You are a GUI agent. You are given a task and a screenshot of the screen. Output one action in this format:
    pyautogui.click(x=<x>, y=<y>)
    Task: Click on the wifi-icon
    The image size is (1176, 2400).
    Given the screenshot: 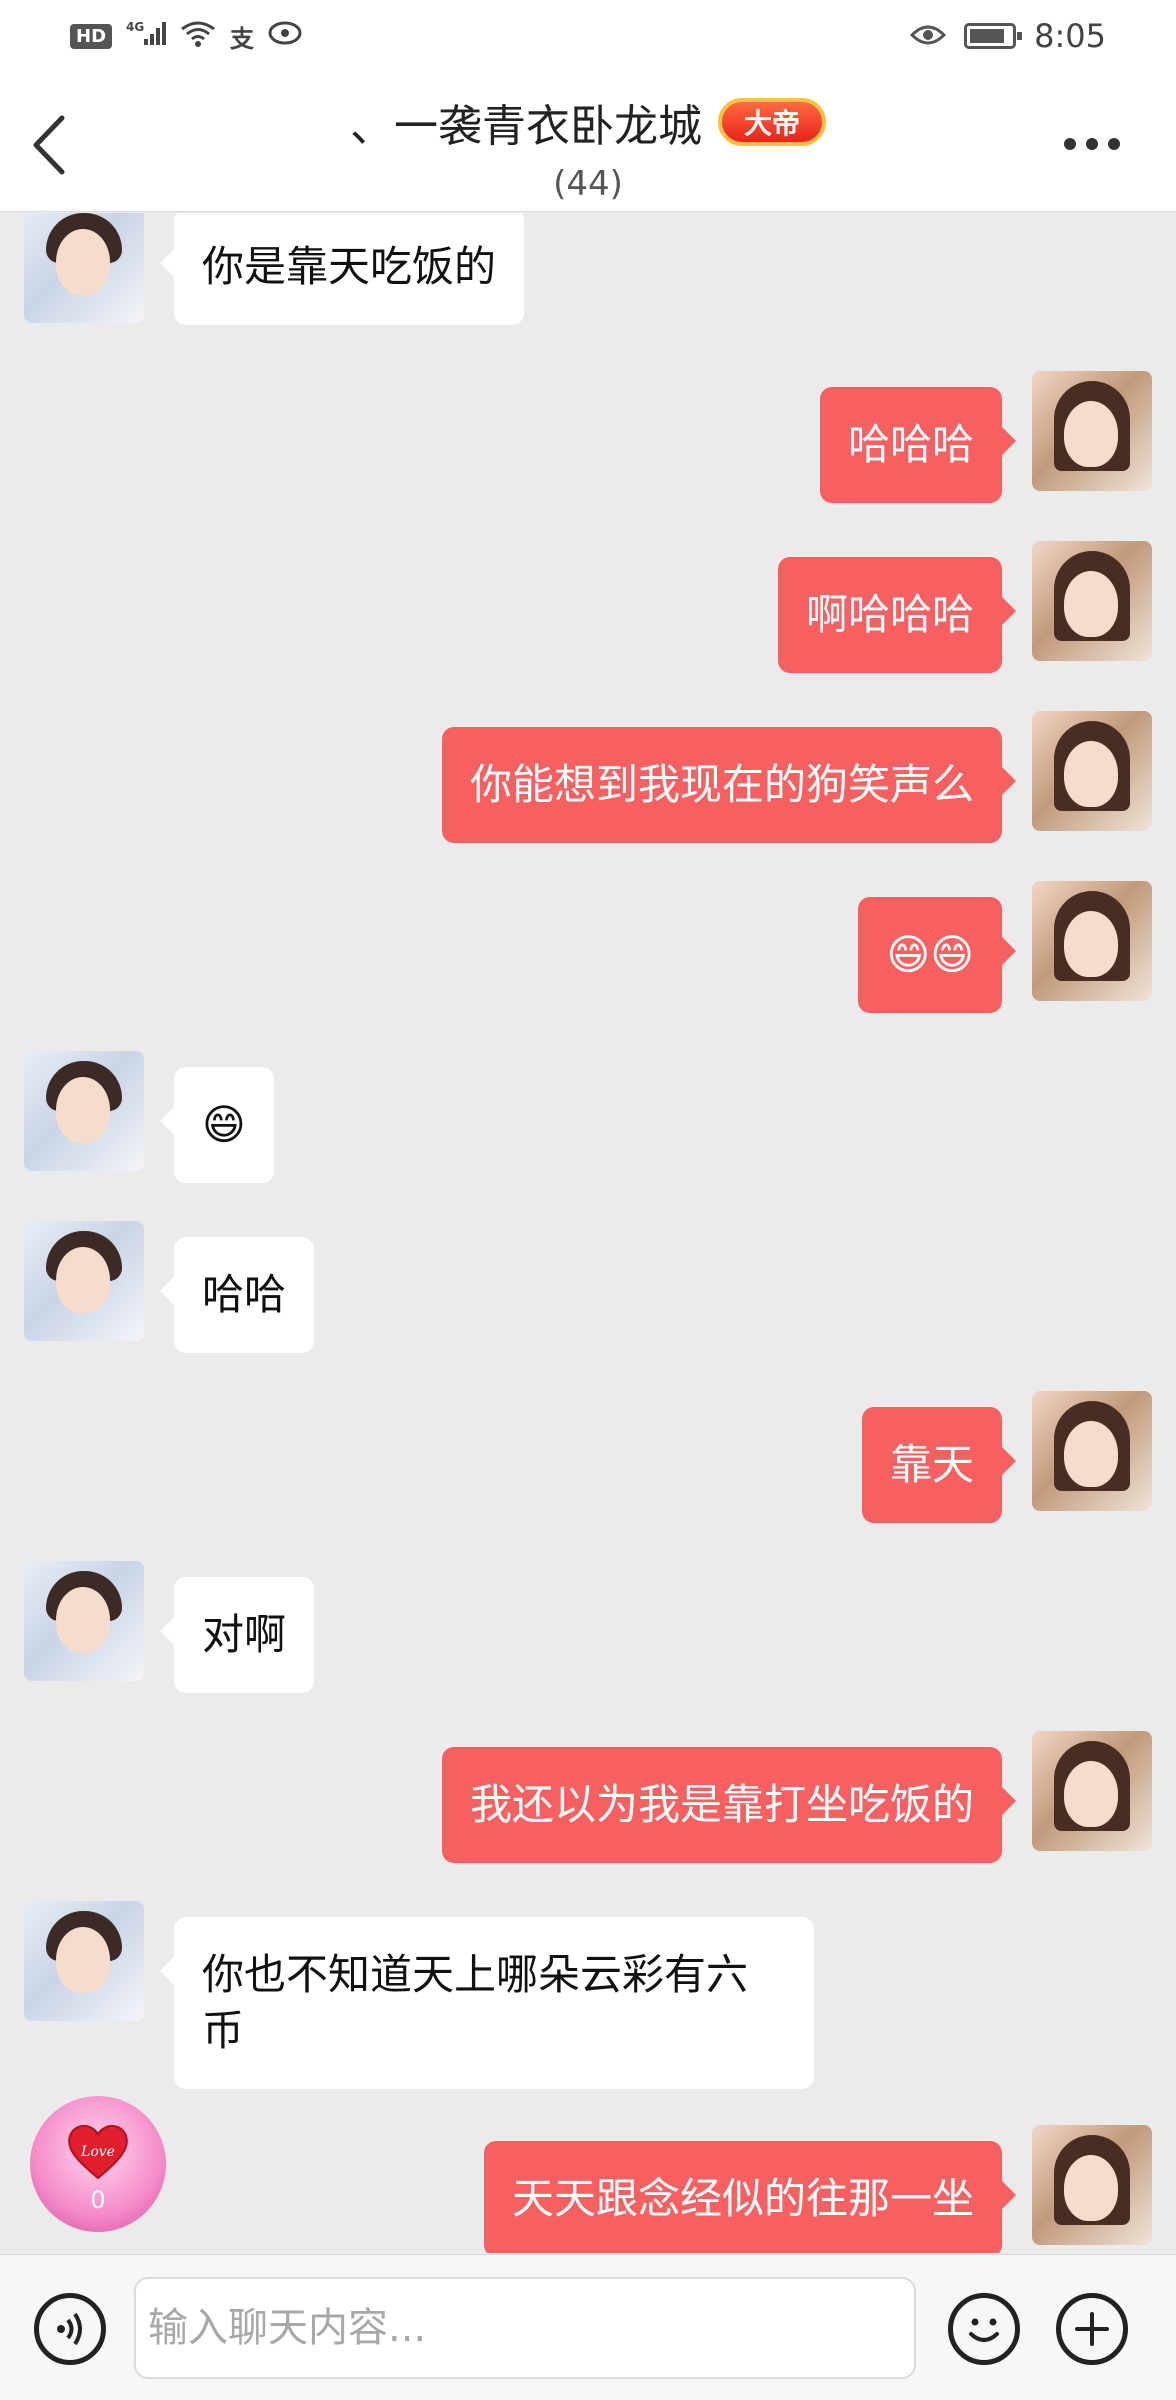 What is the action you would take?
    pyautogui.click(x=198, y=36)
    